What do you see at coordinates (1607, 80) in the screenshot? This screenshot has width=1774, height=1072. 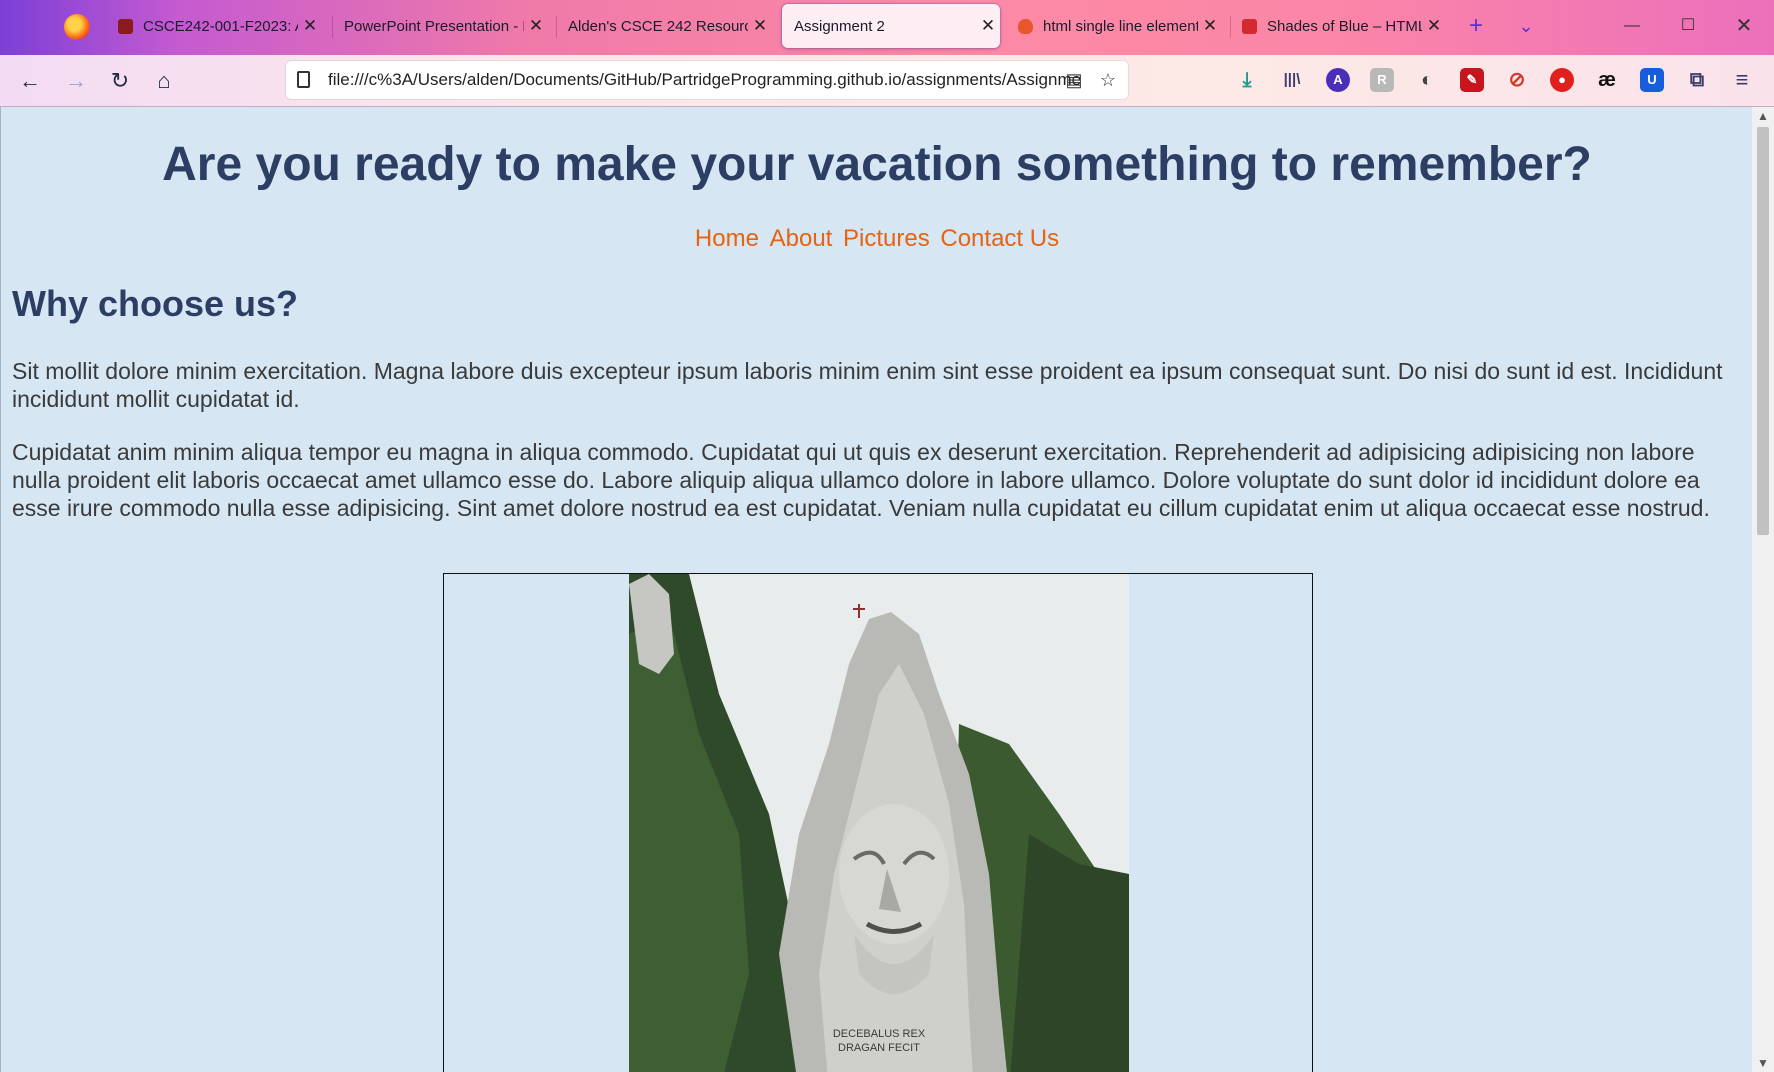 I see `extension-ae-icon: æ` at bounding box center [1607, 80].